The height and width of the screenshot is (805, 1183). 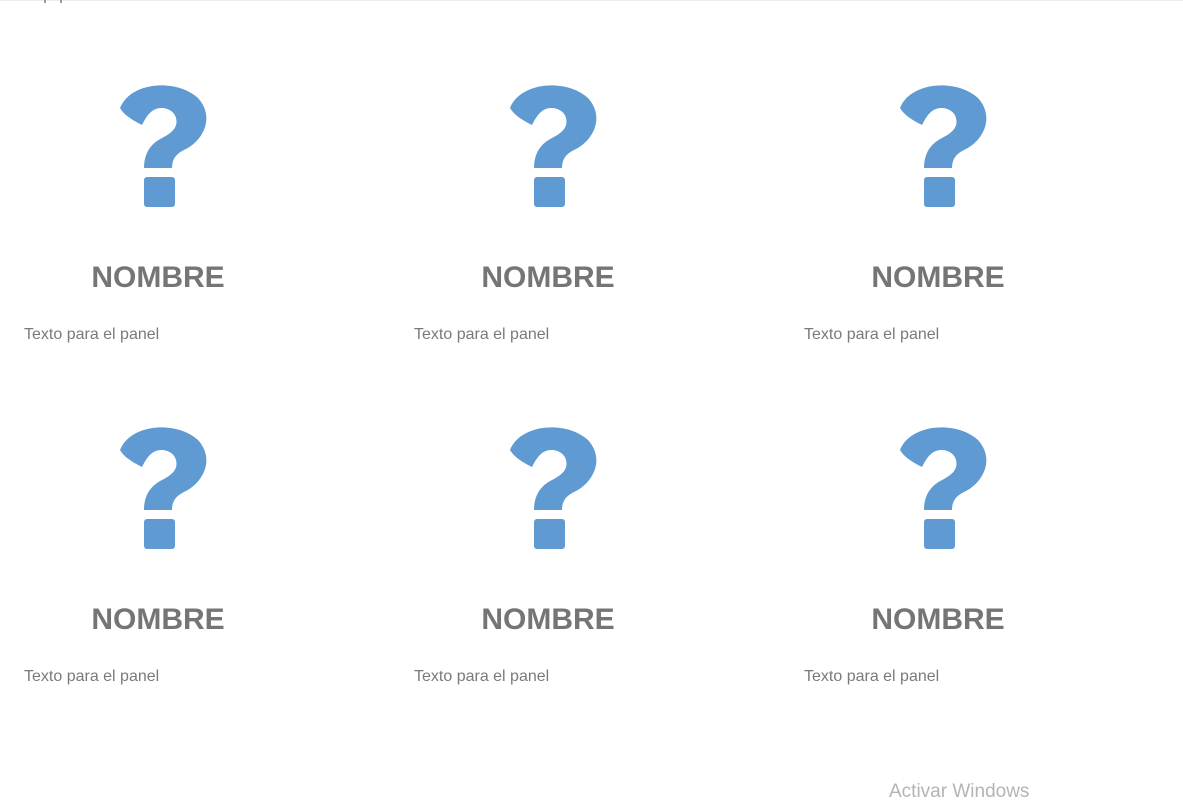 What do you see at coordinates (959, 791) in the screenshot?
I see `windows-activation-watermark: Activar Windows` at bounding box center [959, 791].